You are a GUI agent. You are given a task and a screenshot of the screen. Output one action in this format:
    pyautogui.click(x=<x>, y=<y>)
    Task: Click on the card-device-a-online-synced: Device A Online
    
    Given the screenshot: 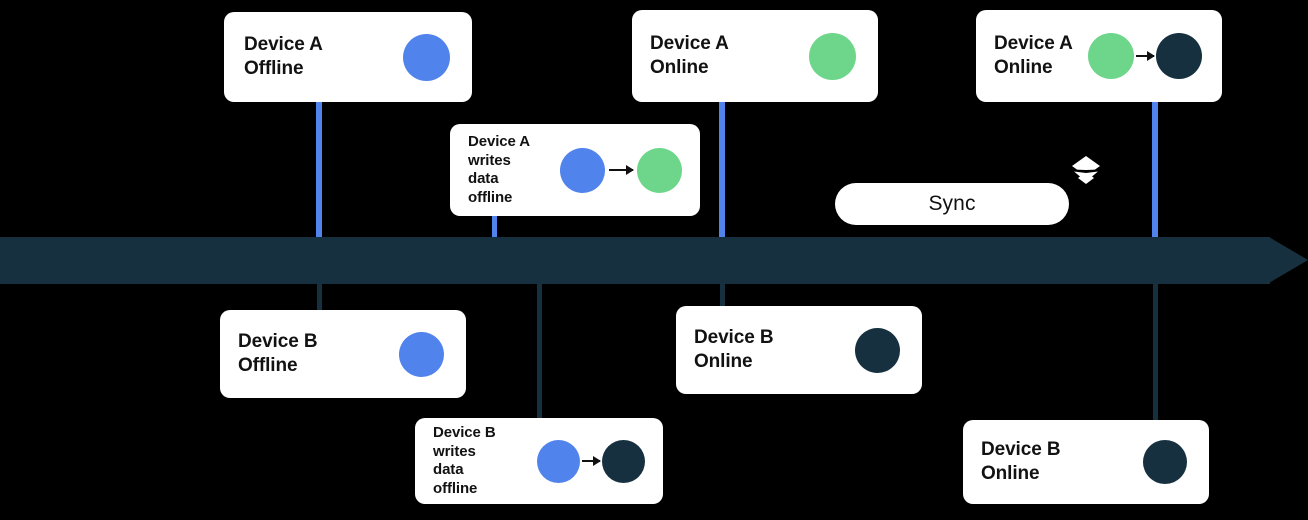 What is the action you would take?
    pyautogui.click(x=1099, y=56)
    